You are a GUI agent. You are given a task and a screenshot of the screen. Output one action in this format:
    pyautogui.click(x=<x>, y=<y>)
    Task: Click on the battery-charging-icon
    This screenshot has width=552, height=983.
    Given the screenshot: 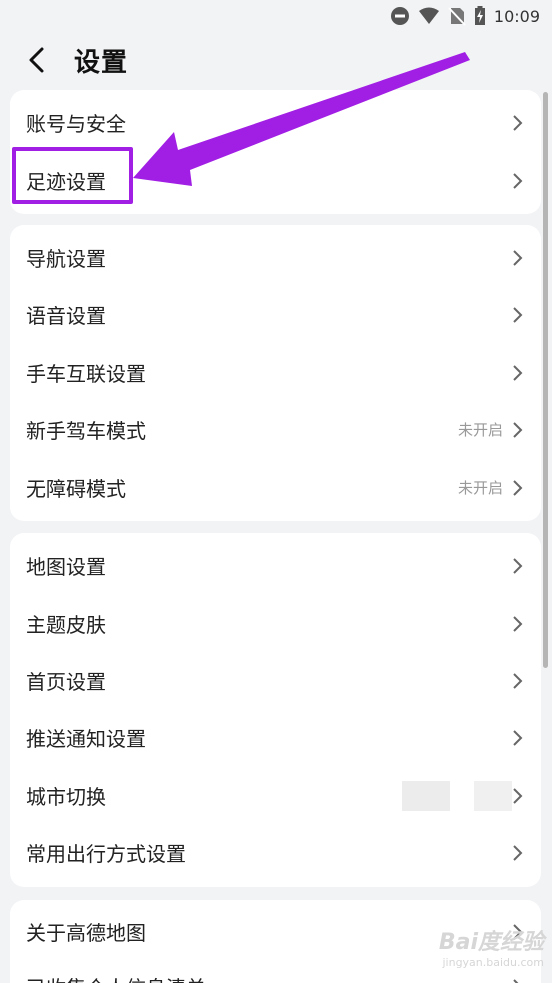 What is the action you would take?
    pyautogui.click(x=480, y=16)
    